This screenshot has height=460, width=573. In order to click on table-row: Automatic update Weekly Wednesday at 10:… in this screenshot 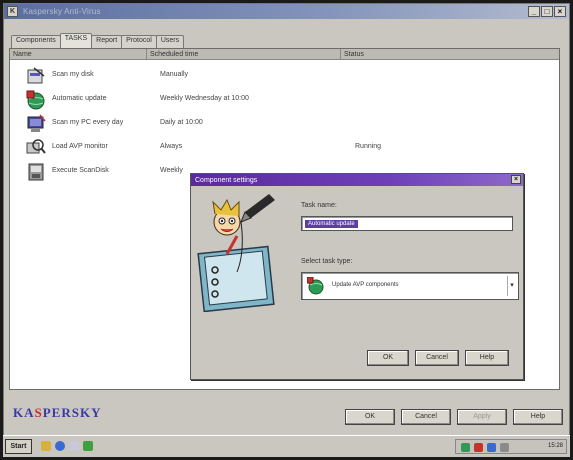, I will do `click(284, 100)`.